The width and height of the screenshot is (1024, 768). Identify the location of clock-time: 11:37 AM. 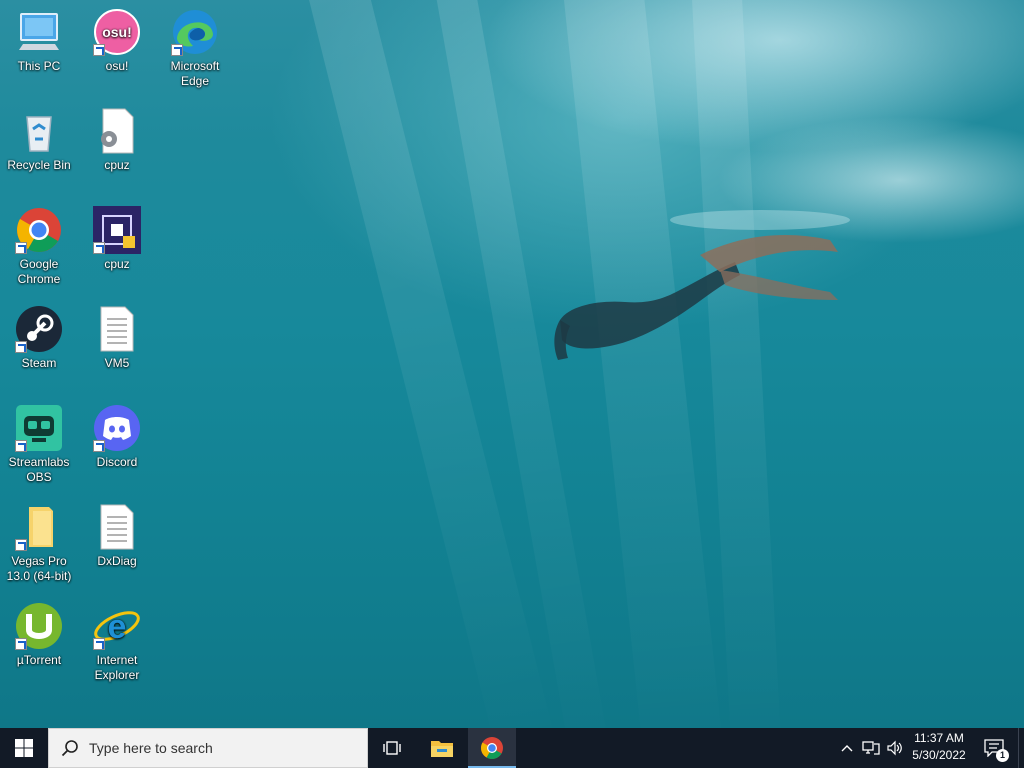
(939, 738).